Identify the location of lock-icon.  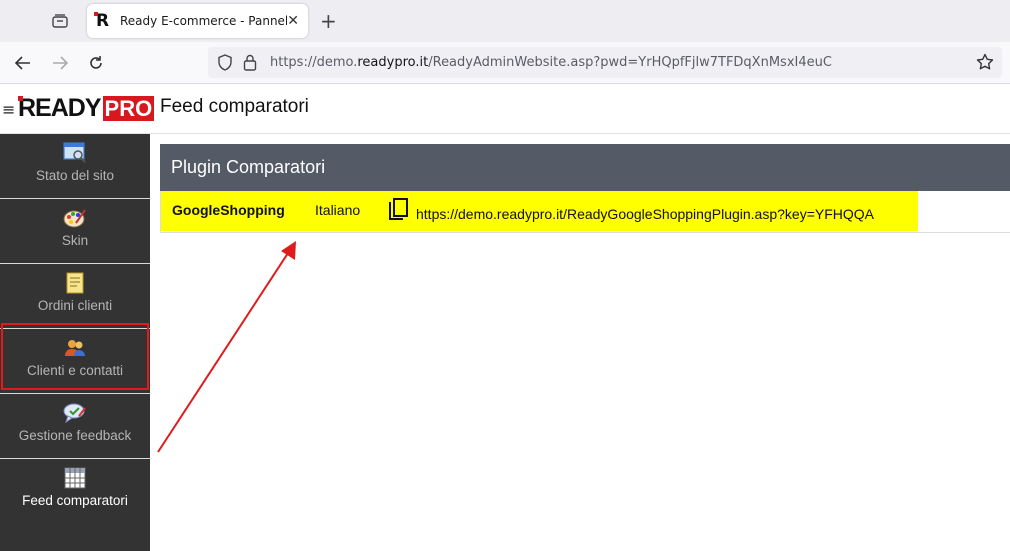
(250, 65).